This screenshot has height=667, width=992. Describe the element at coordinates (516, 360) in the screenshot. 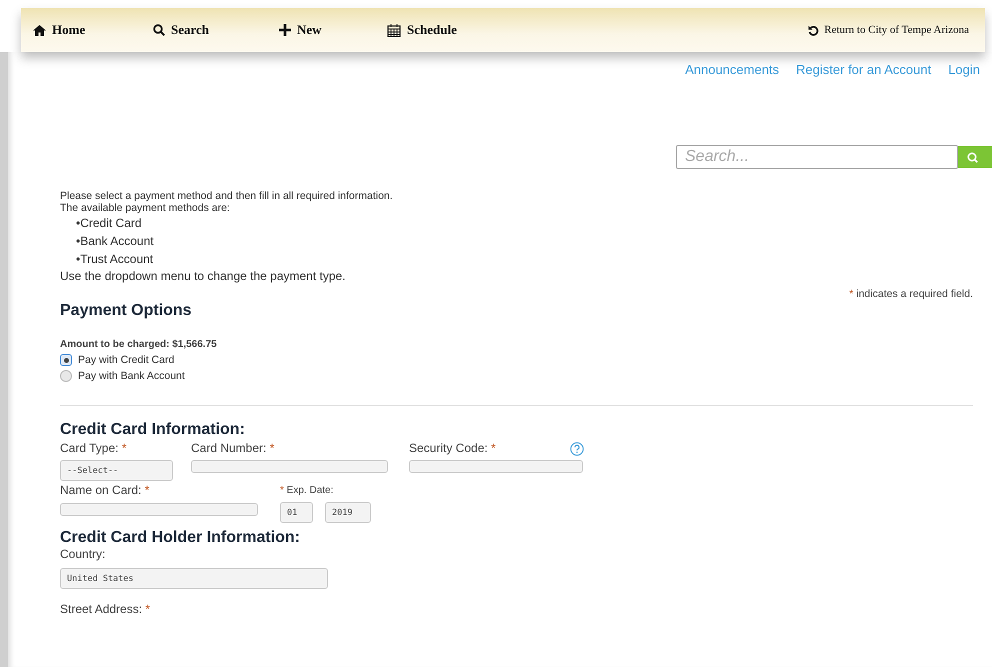

I see `radio-option: Pay with Credit Card` at that location.